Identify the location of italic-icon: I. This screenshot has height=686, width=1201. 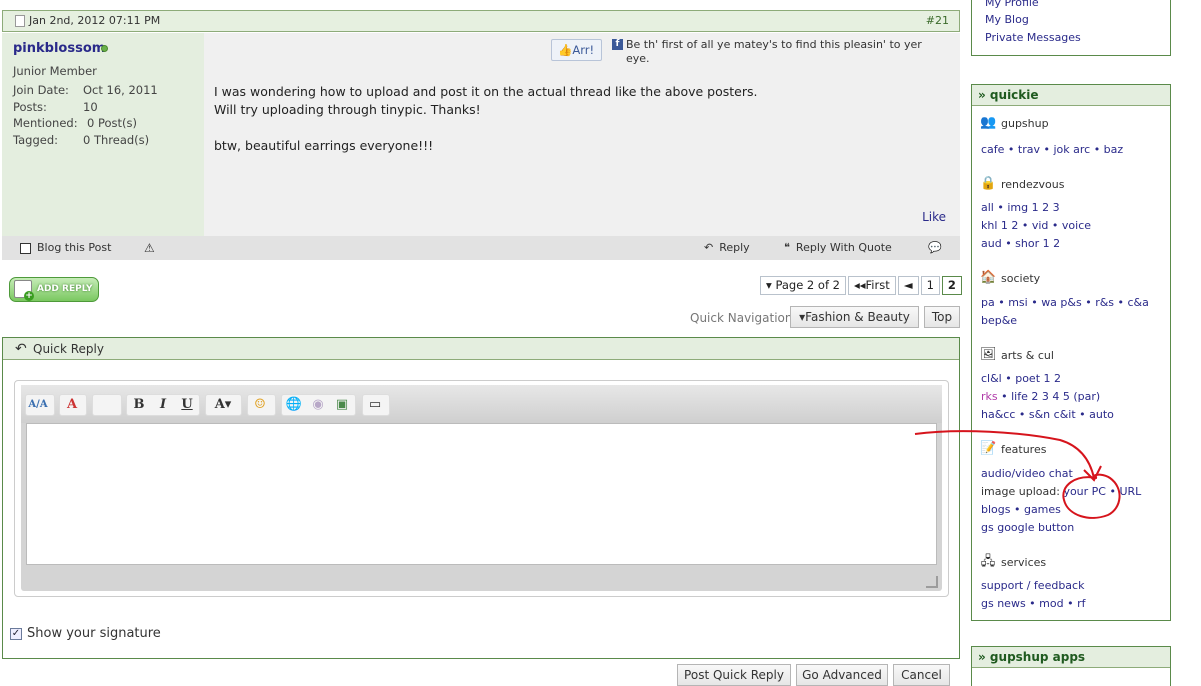
(163, 405).